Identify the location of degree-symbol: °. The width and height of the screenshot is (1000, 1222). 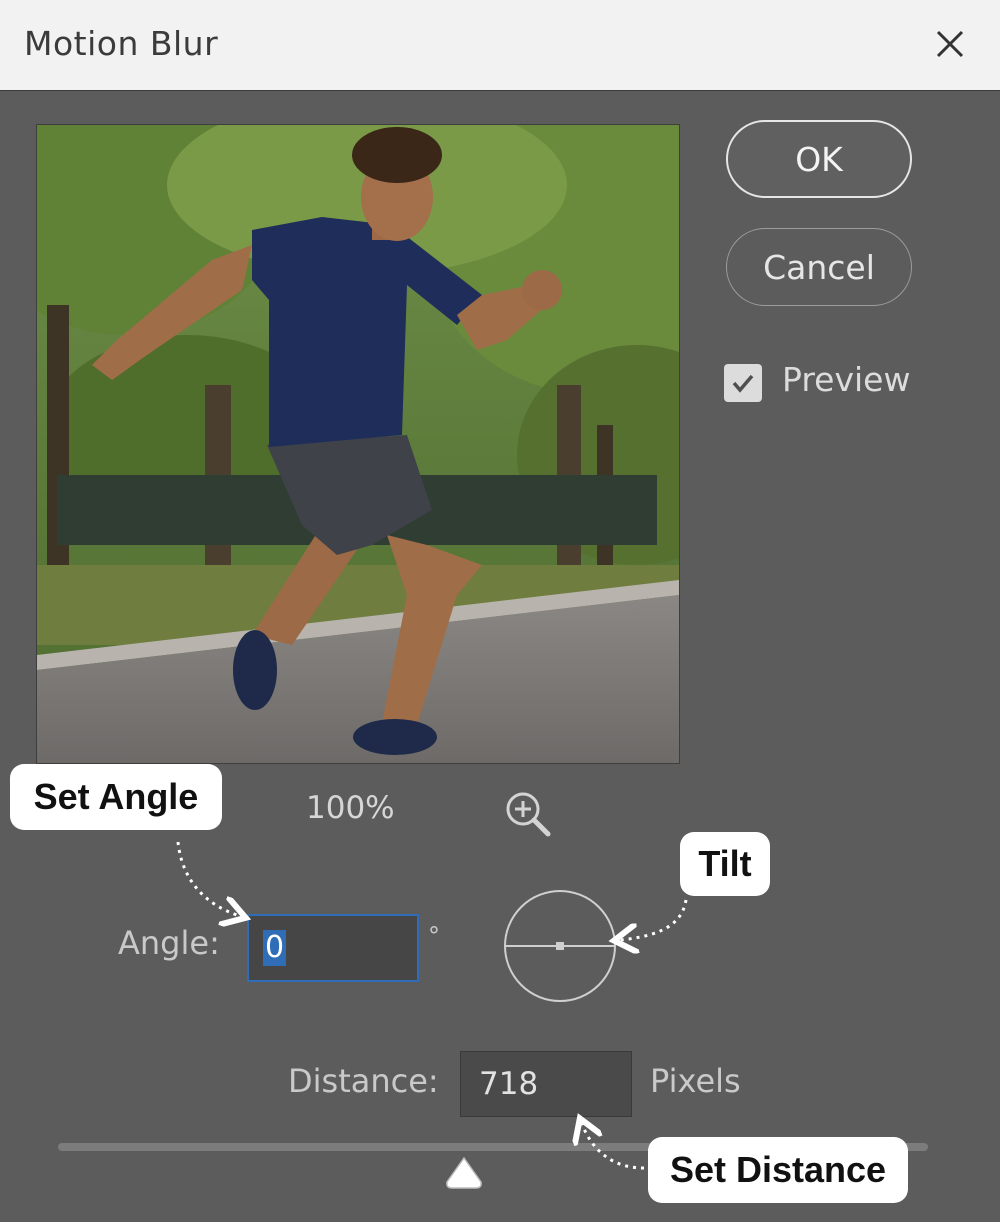
(434, 936).